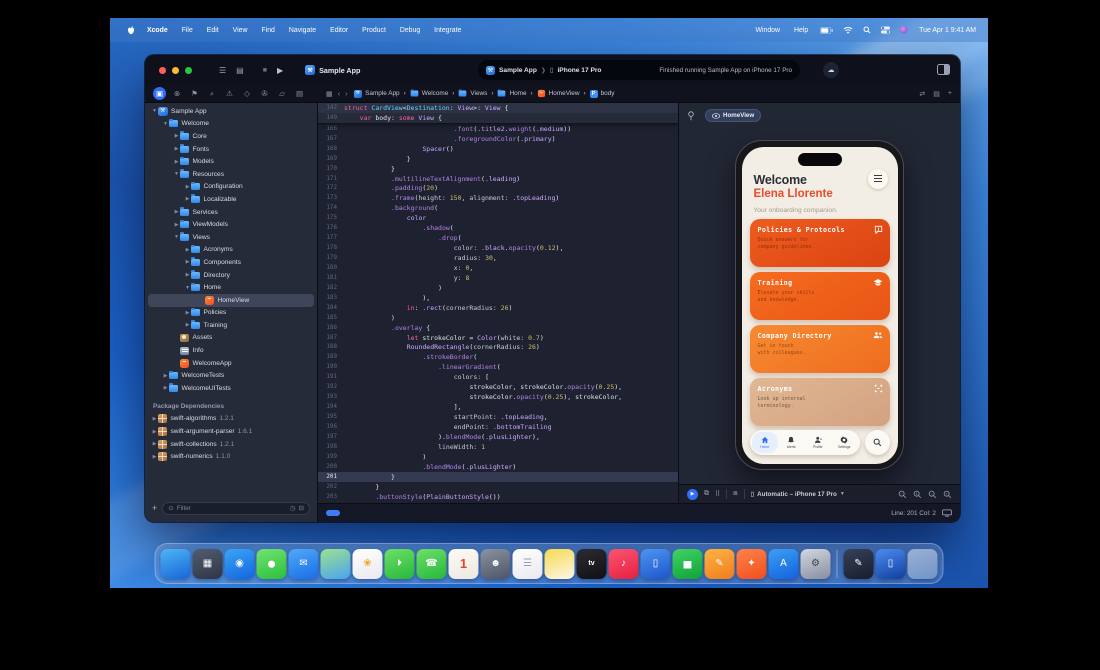 This screenshot has width=1100, height=670. Describe the element at coordinates (819, 401) in the screenshot. I see `home-card-acronyms: Acronyms Look up internal terminology.` at that location.